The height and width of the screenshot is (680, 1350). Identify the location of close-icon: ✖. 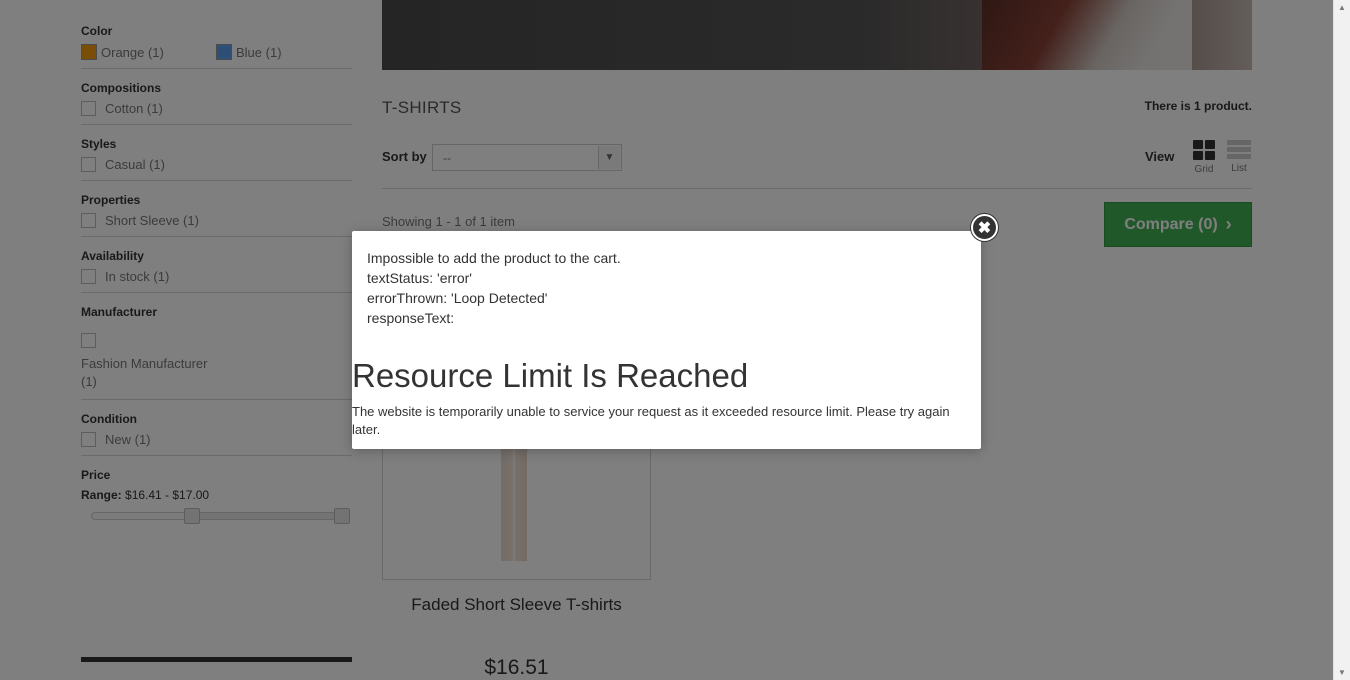
(984, 227).